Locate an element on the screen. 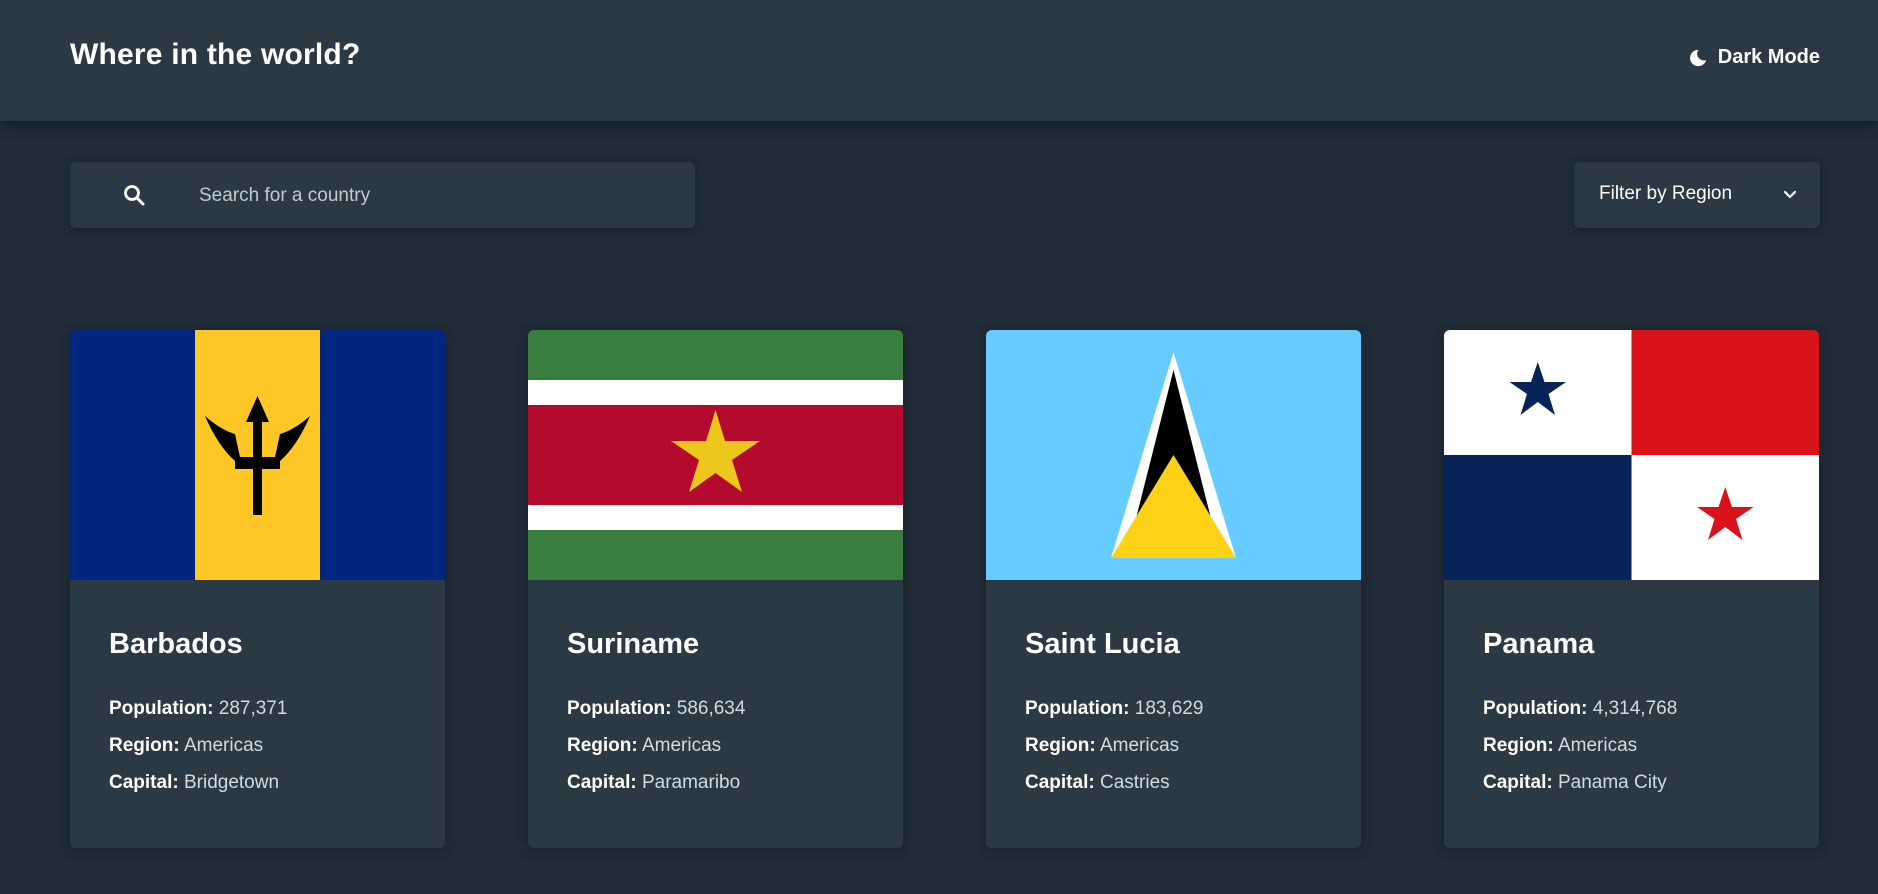  capital-row: Capital: Bridgetown is located at coordinates (194, 783).